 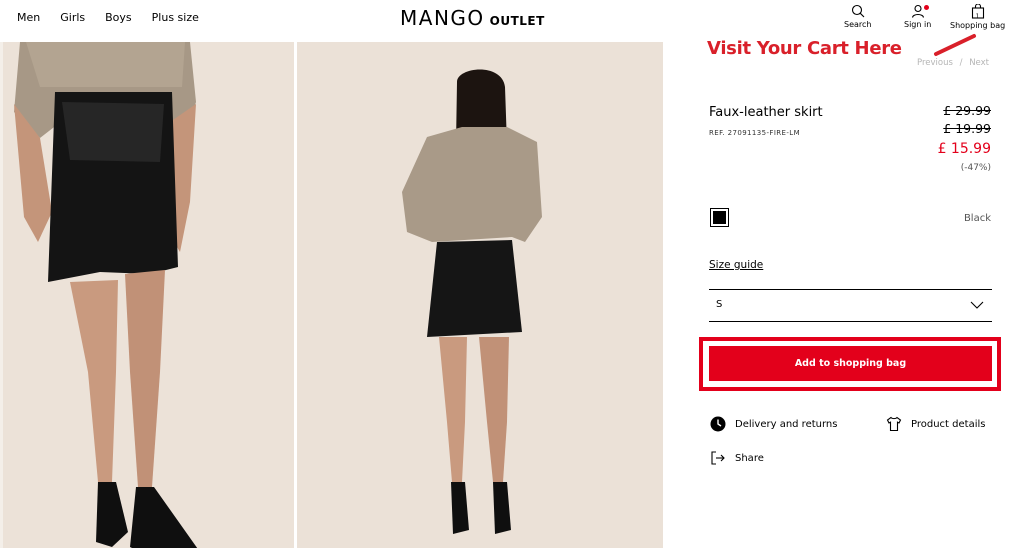 I want to click on price-original: £ 29.99, so click(x=967, y=110).